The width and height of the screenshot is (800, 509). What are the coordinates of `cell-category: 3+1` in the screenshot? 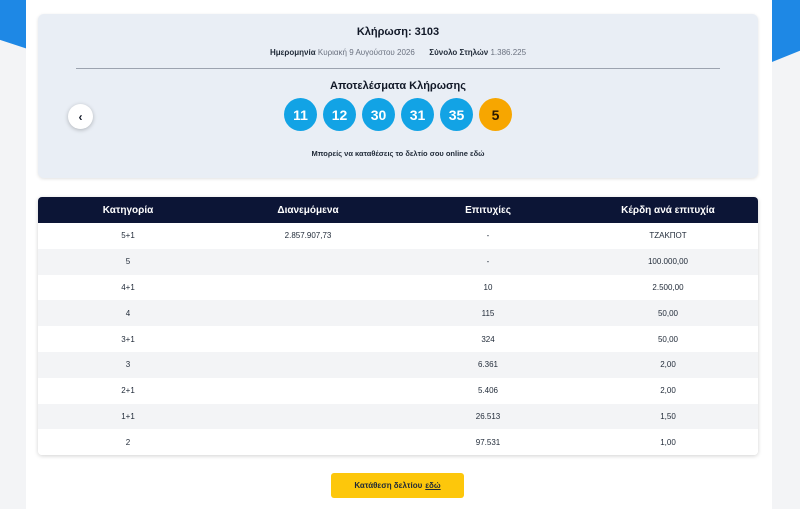 It's located at (128, 339).